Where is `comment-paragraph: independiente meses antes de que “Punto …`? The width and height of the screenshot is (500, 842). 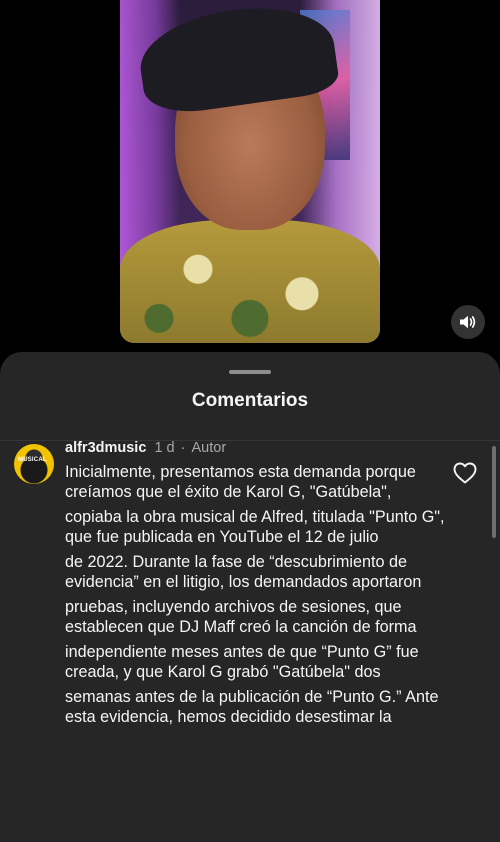 comment-paragraph: independiente meses antes de que “Punto … is located at coordinates (242, 662).